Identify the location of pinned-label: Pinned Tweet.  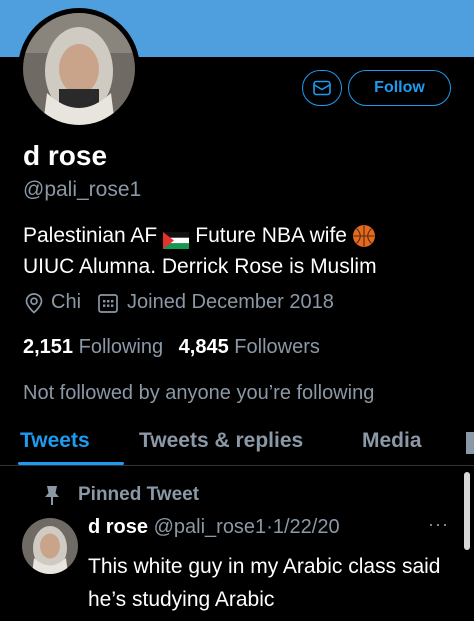
(122, 495).